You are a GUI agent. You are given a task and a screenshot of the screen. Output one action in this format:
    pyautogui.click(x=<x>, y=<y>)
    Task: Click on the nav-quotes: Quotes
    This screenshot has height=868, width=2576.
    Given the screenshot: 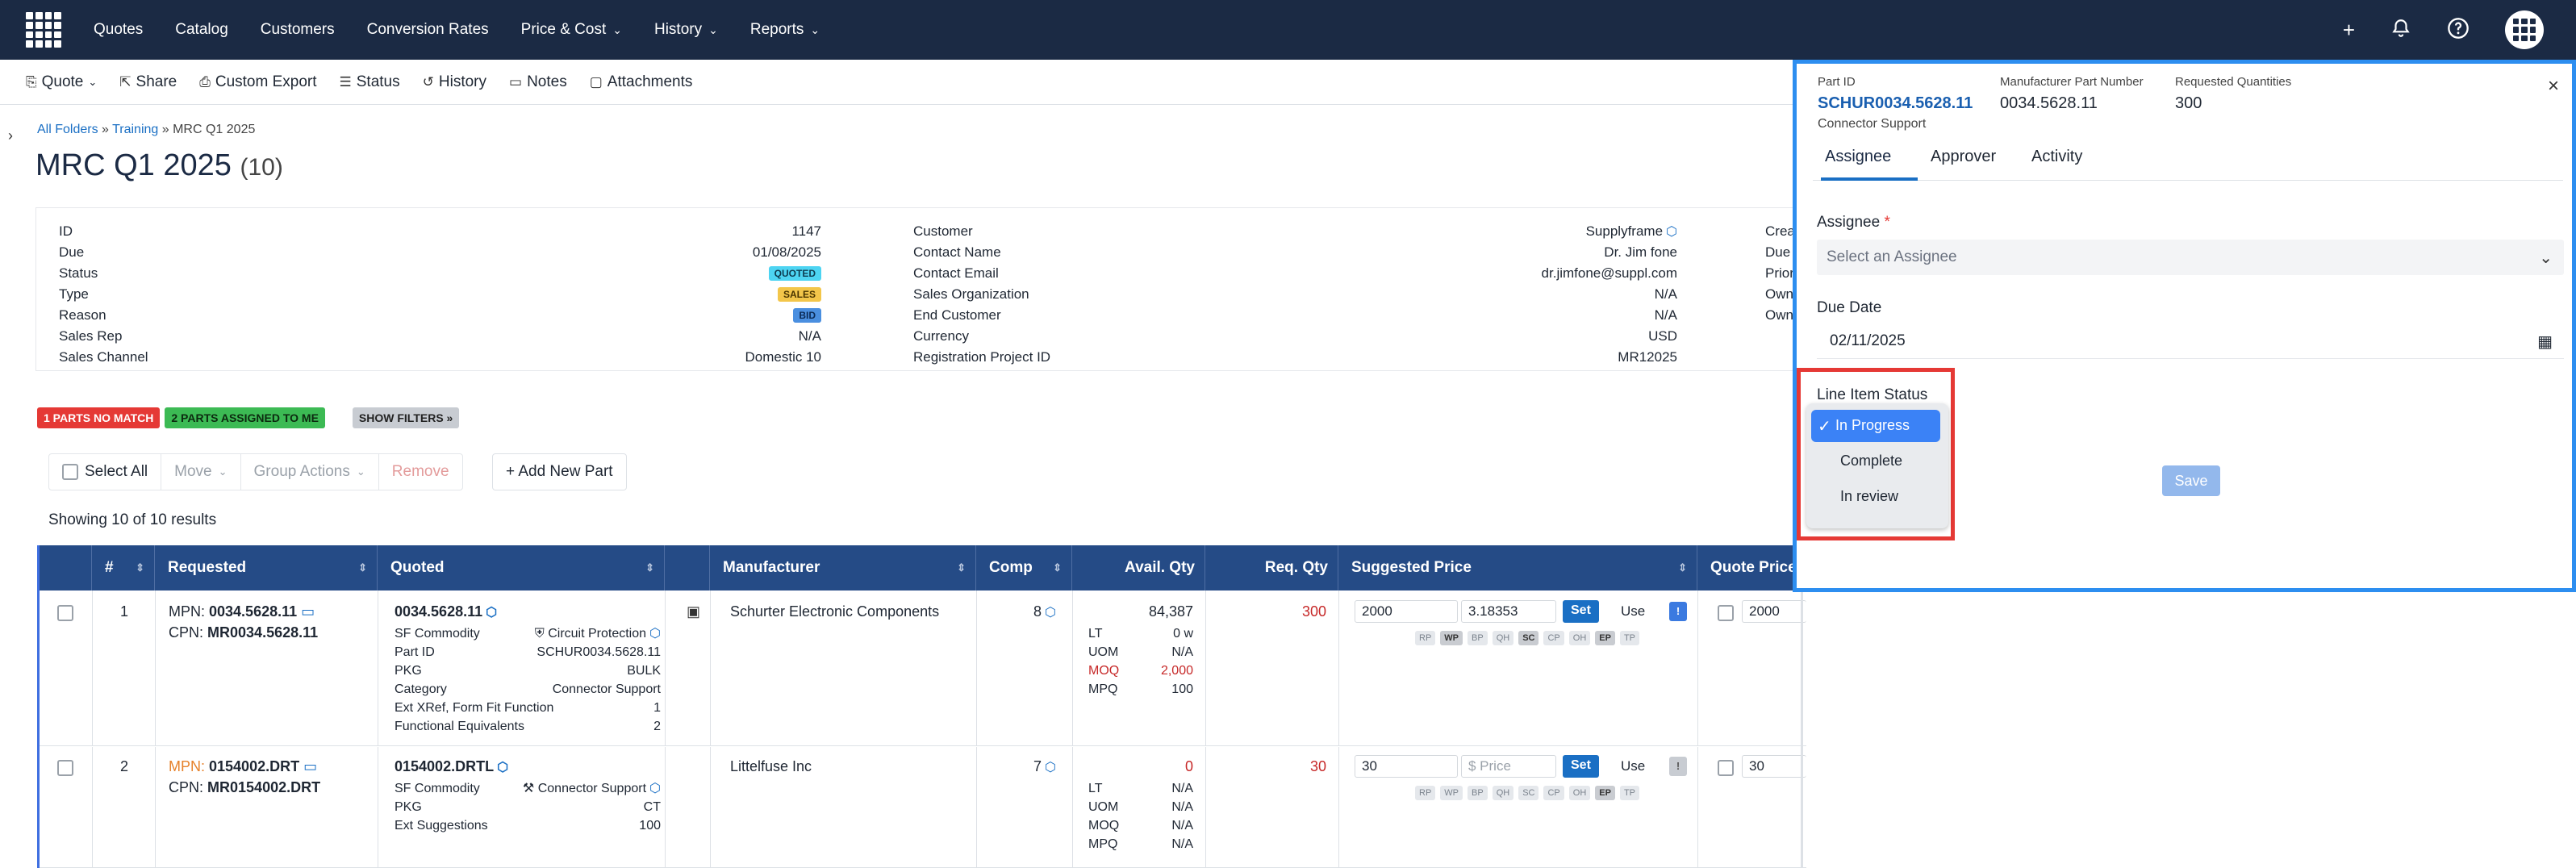 What is the action you would take?
    pyautogui.click(x=119, y=30)
    